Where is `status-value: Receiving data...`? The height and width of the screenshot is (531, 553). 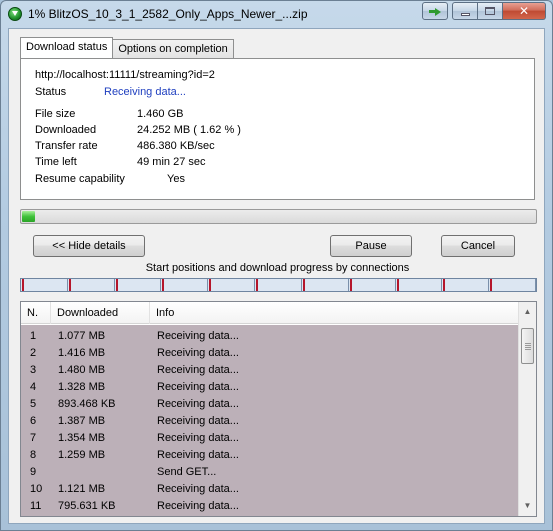
status-value: Receiving data... is located at coordinates (145, 92).